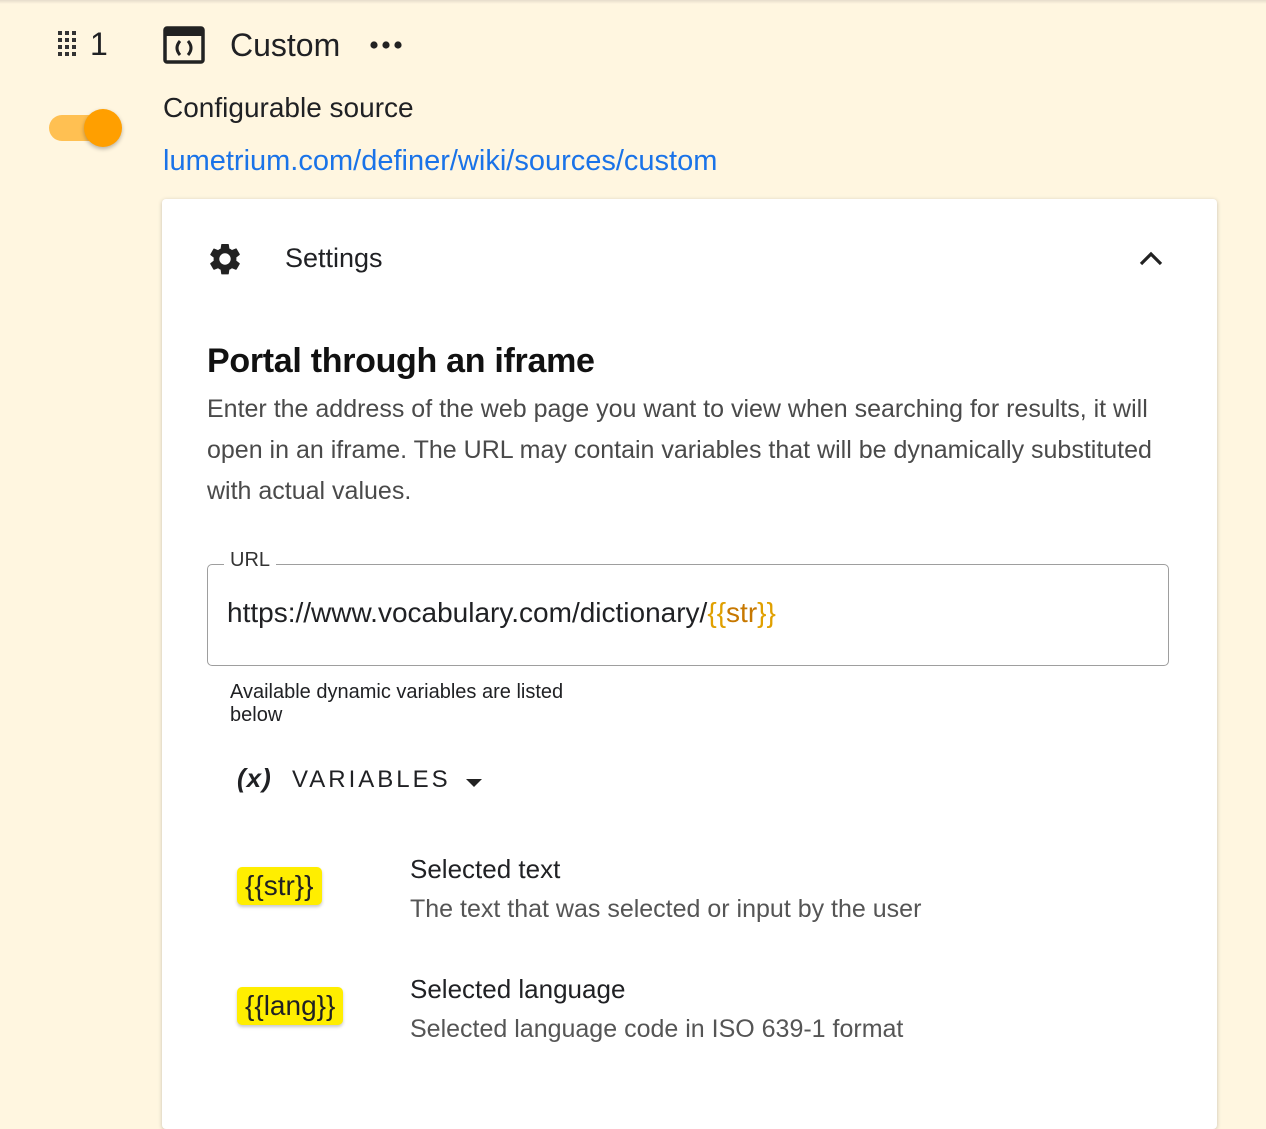  I want to click on caret-down-icon, so click(474, 783).